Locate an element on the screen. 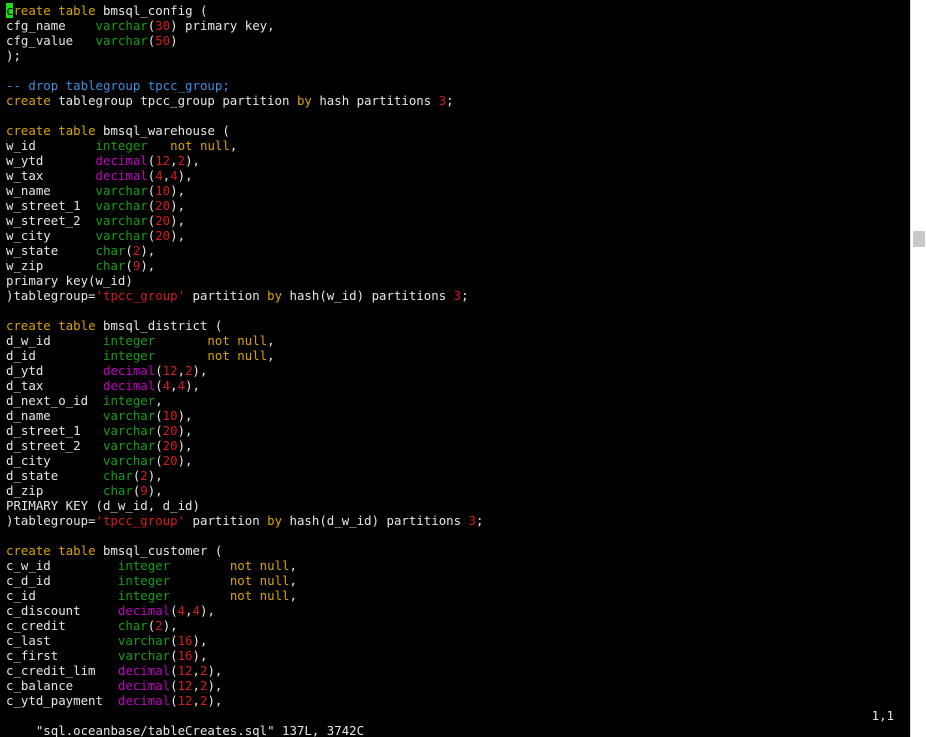 This screenshot has height=737, width=926. code-token: ) is located at coordinates (174, 40).